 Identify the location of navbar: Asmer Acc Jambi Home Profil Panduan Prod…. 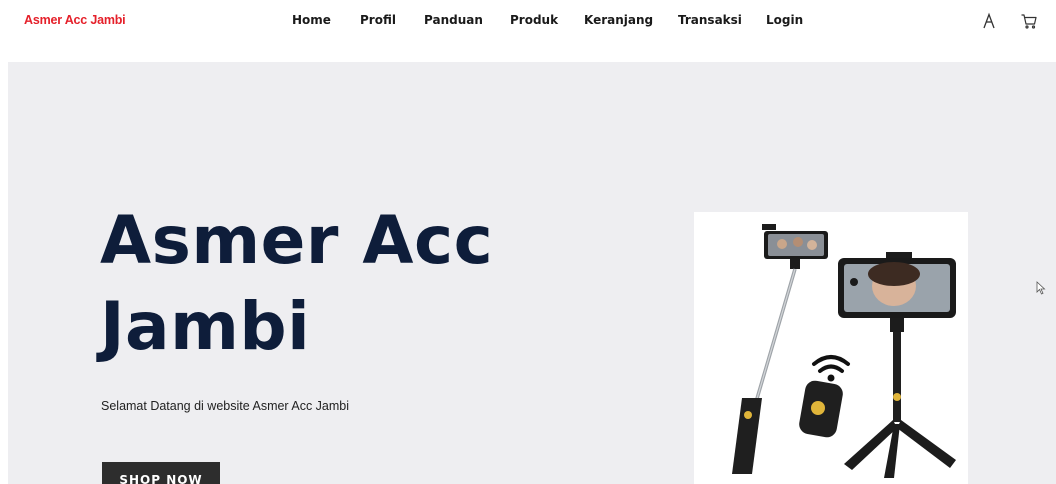
(528, 22).